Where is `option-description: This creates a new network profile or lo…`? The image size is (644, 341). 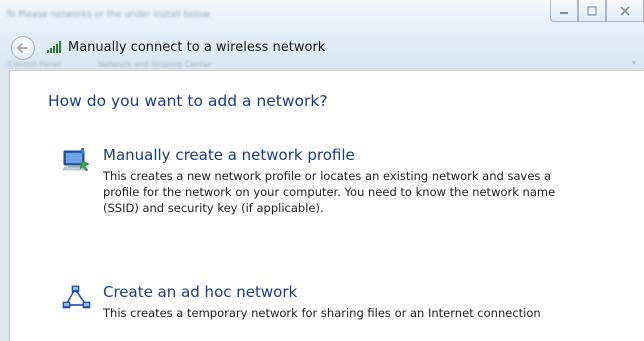 option-description: This creates a new network profile or lo… is located at coordinates (329, 192).